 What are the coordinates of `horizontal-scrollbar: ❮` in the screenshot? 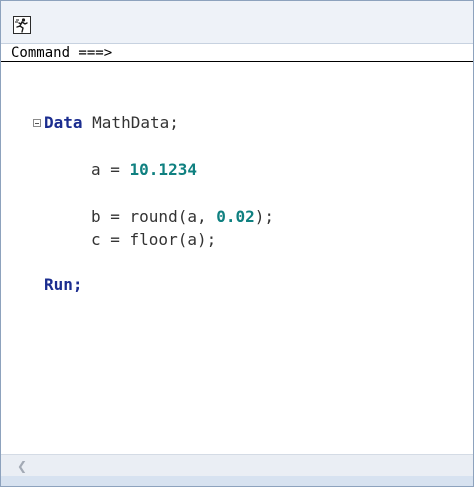 It's located at (237, 465).